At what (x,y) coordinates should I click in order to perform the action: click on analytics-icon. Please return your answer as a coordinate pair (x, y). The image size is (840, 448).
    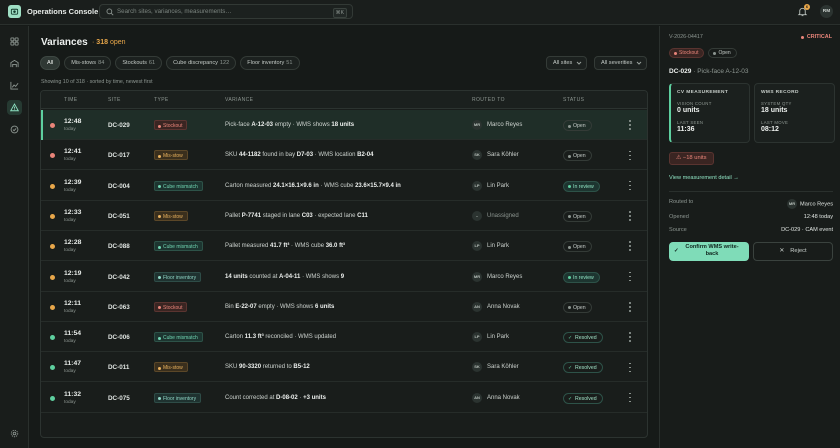
    Looking at the image, I should click on (14, 85).